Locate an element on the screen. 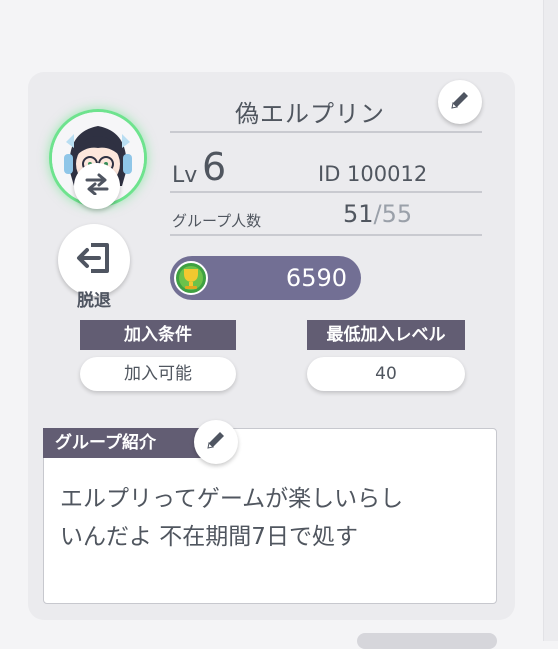 This screenshot has height=649, width=558. swap-button is located at coordinates (97, 186).